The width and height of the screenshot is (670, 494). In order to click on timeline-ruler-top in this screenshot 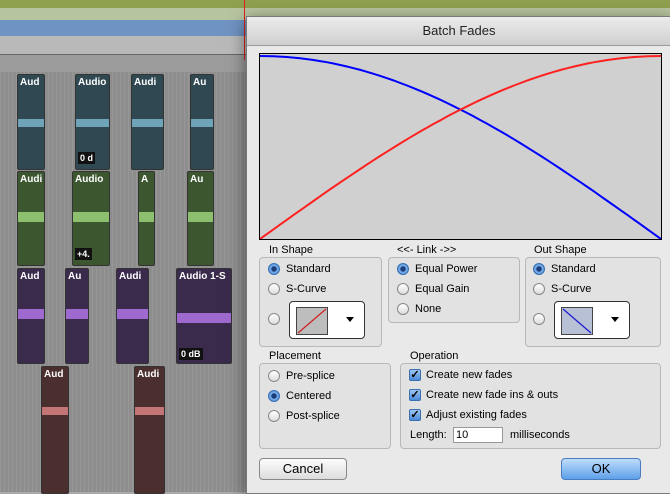, I will do `click(335, 4)`.